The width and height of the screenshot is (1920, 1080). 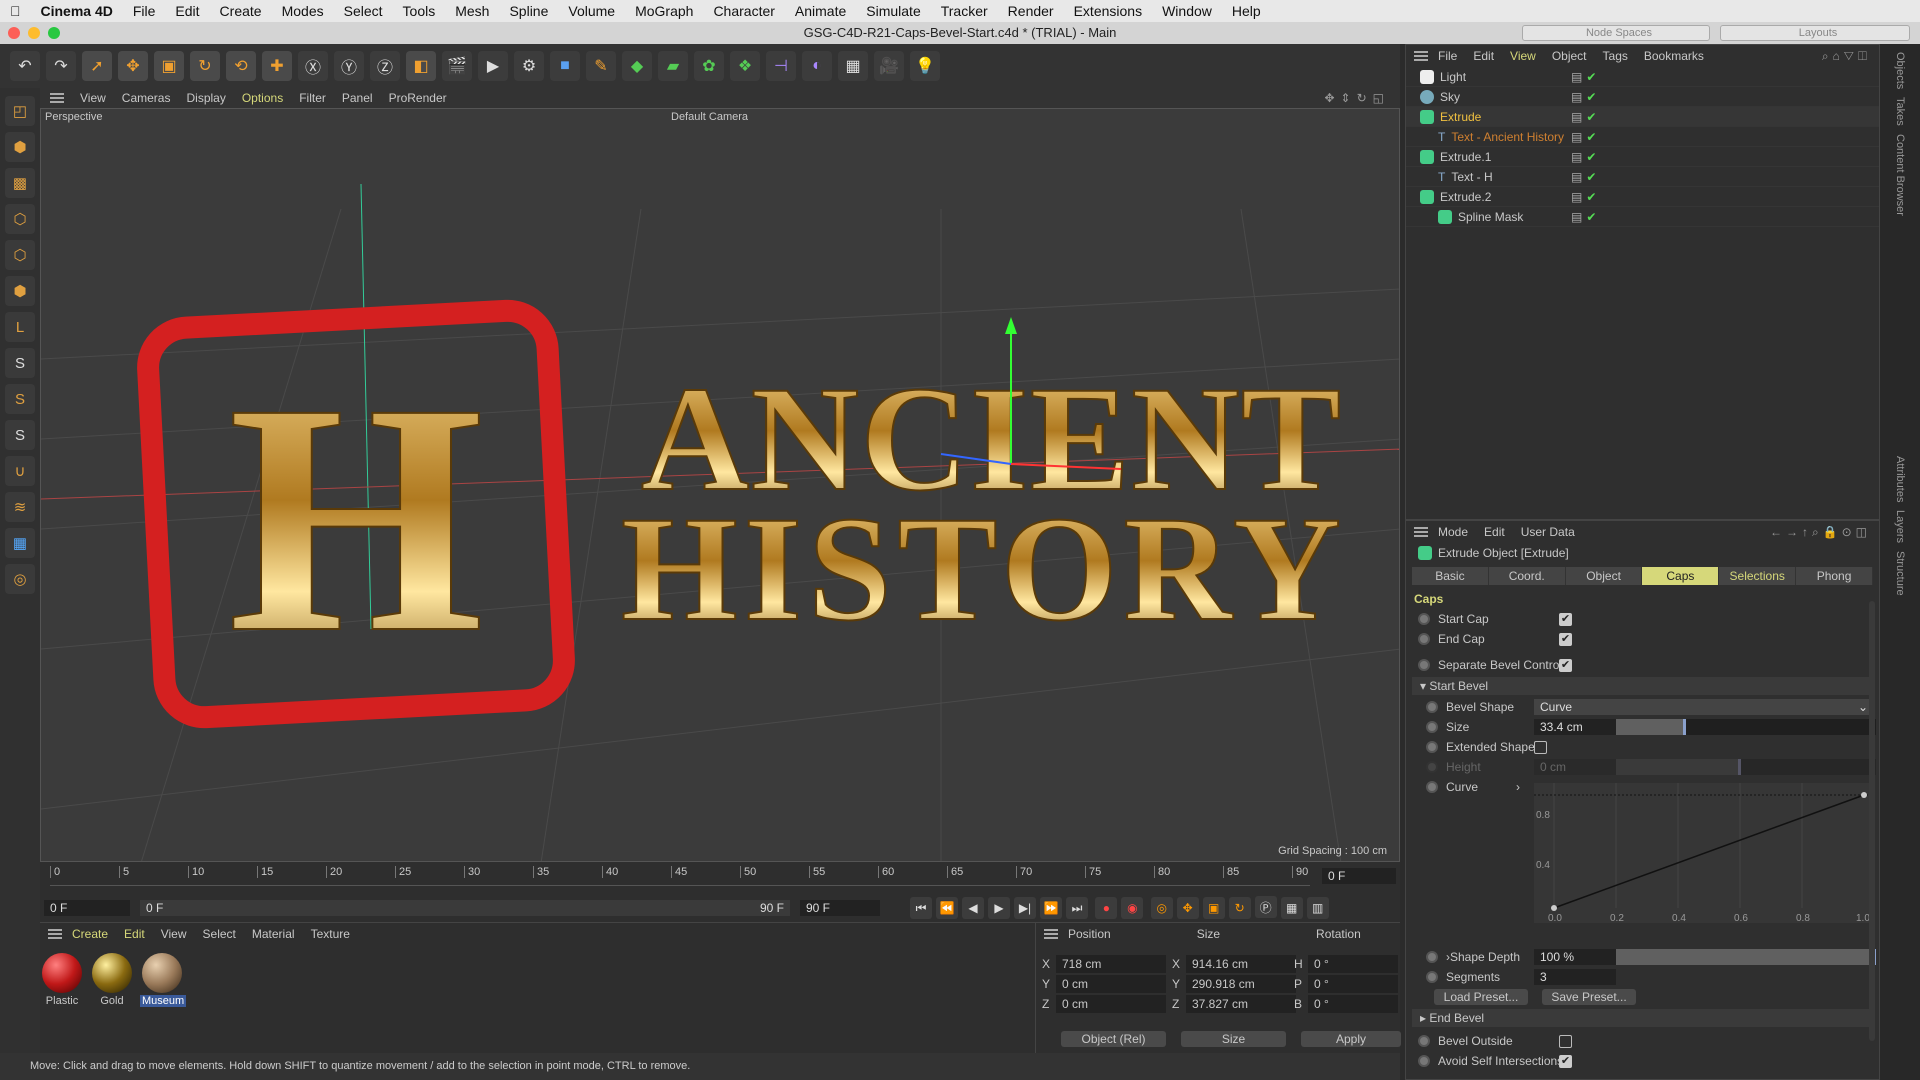 What do you see at coordinates (964, 11) in the screenshot?
I see `menu-tracker: Tracker` at bounding box center [964, 11].